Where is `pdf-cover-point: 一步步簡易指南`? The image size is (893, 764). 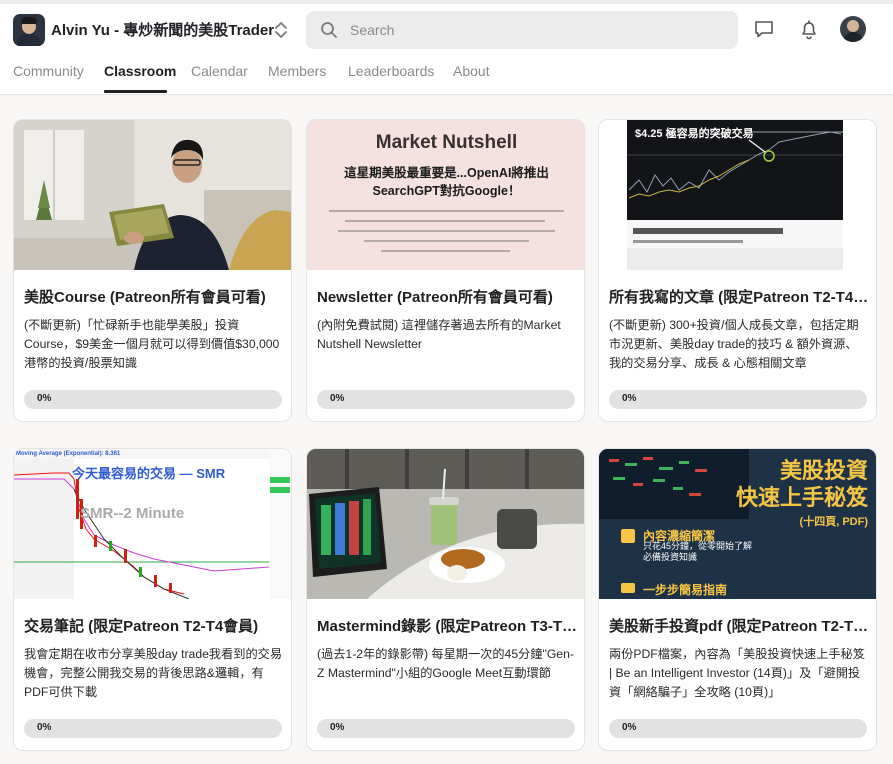
pdf-cover-point: 一步步簡易指南 is located at coordinates (685, 590).